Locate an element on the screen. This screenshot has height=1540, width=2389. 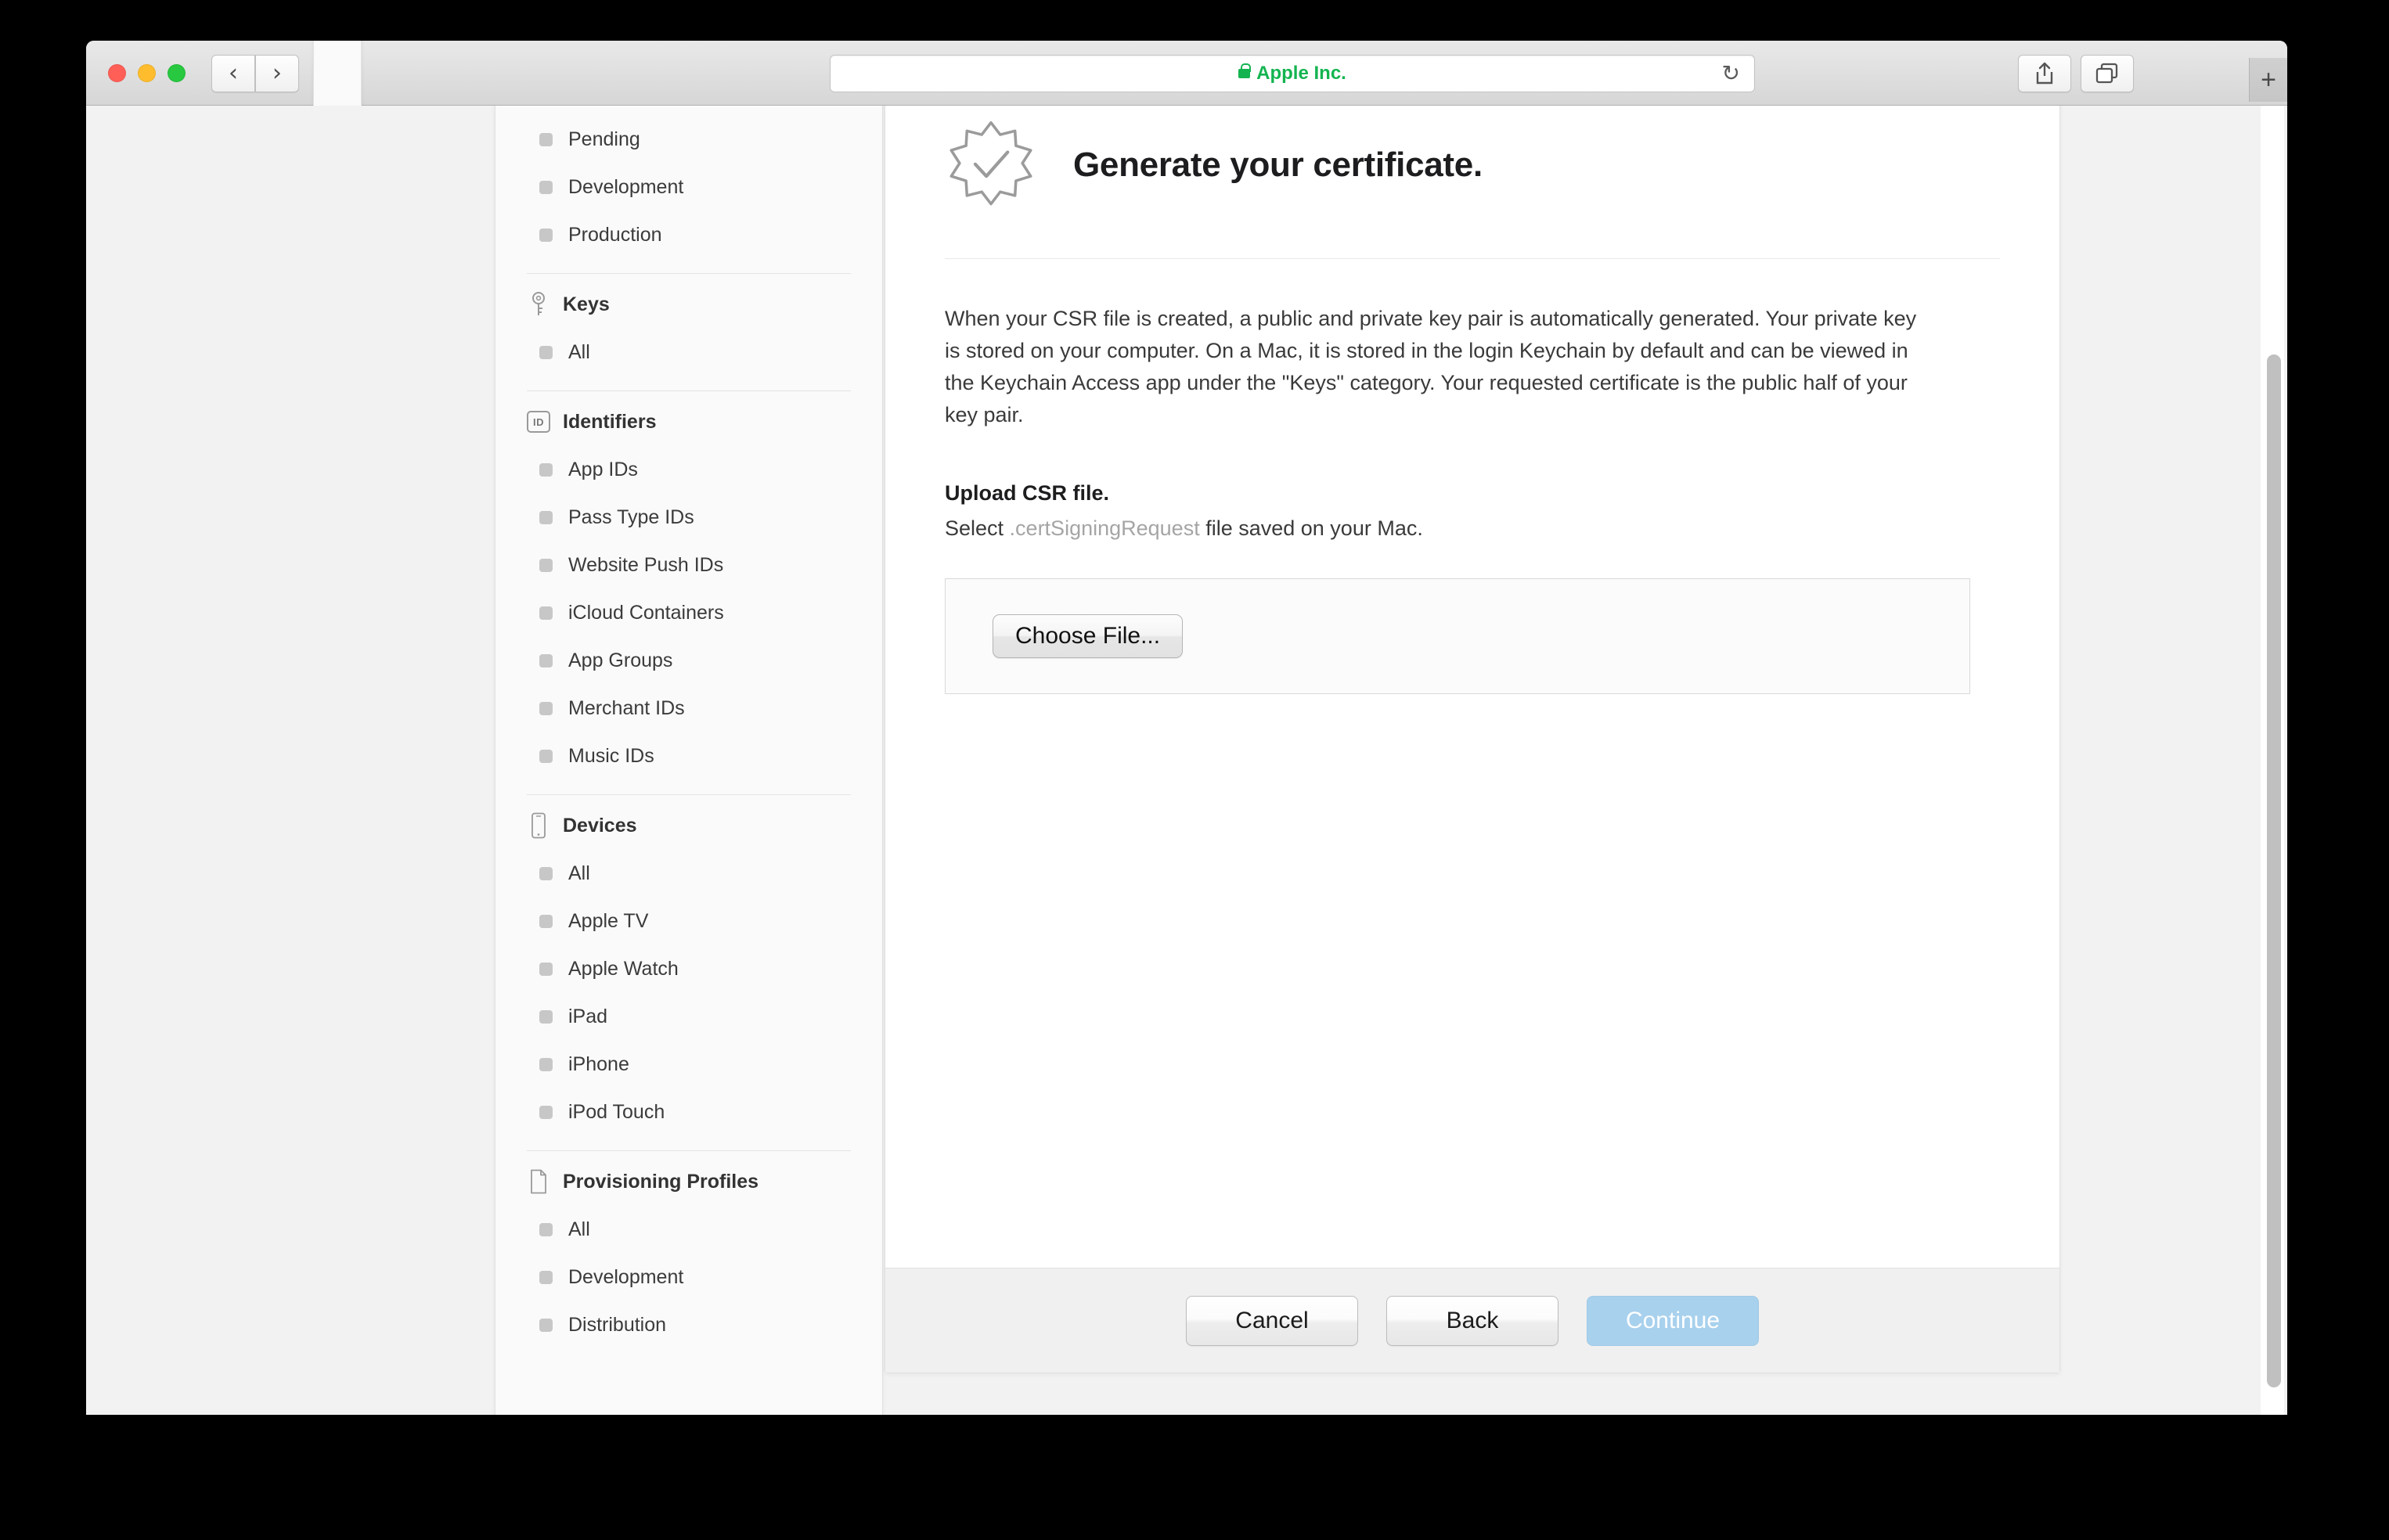
window-controls is located at coordinates (147, 73).